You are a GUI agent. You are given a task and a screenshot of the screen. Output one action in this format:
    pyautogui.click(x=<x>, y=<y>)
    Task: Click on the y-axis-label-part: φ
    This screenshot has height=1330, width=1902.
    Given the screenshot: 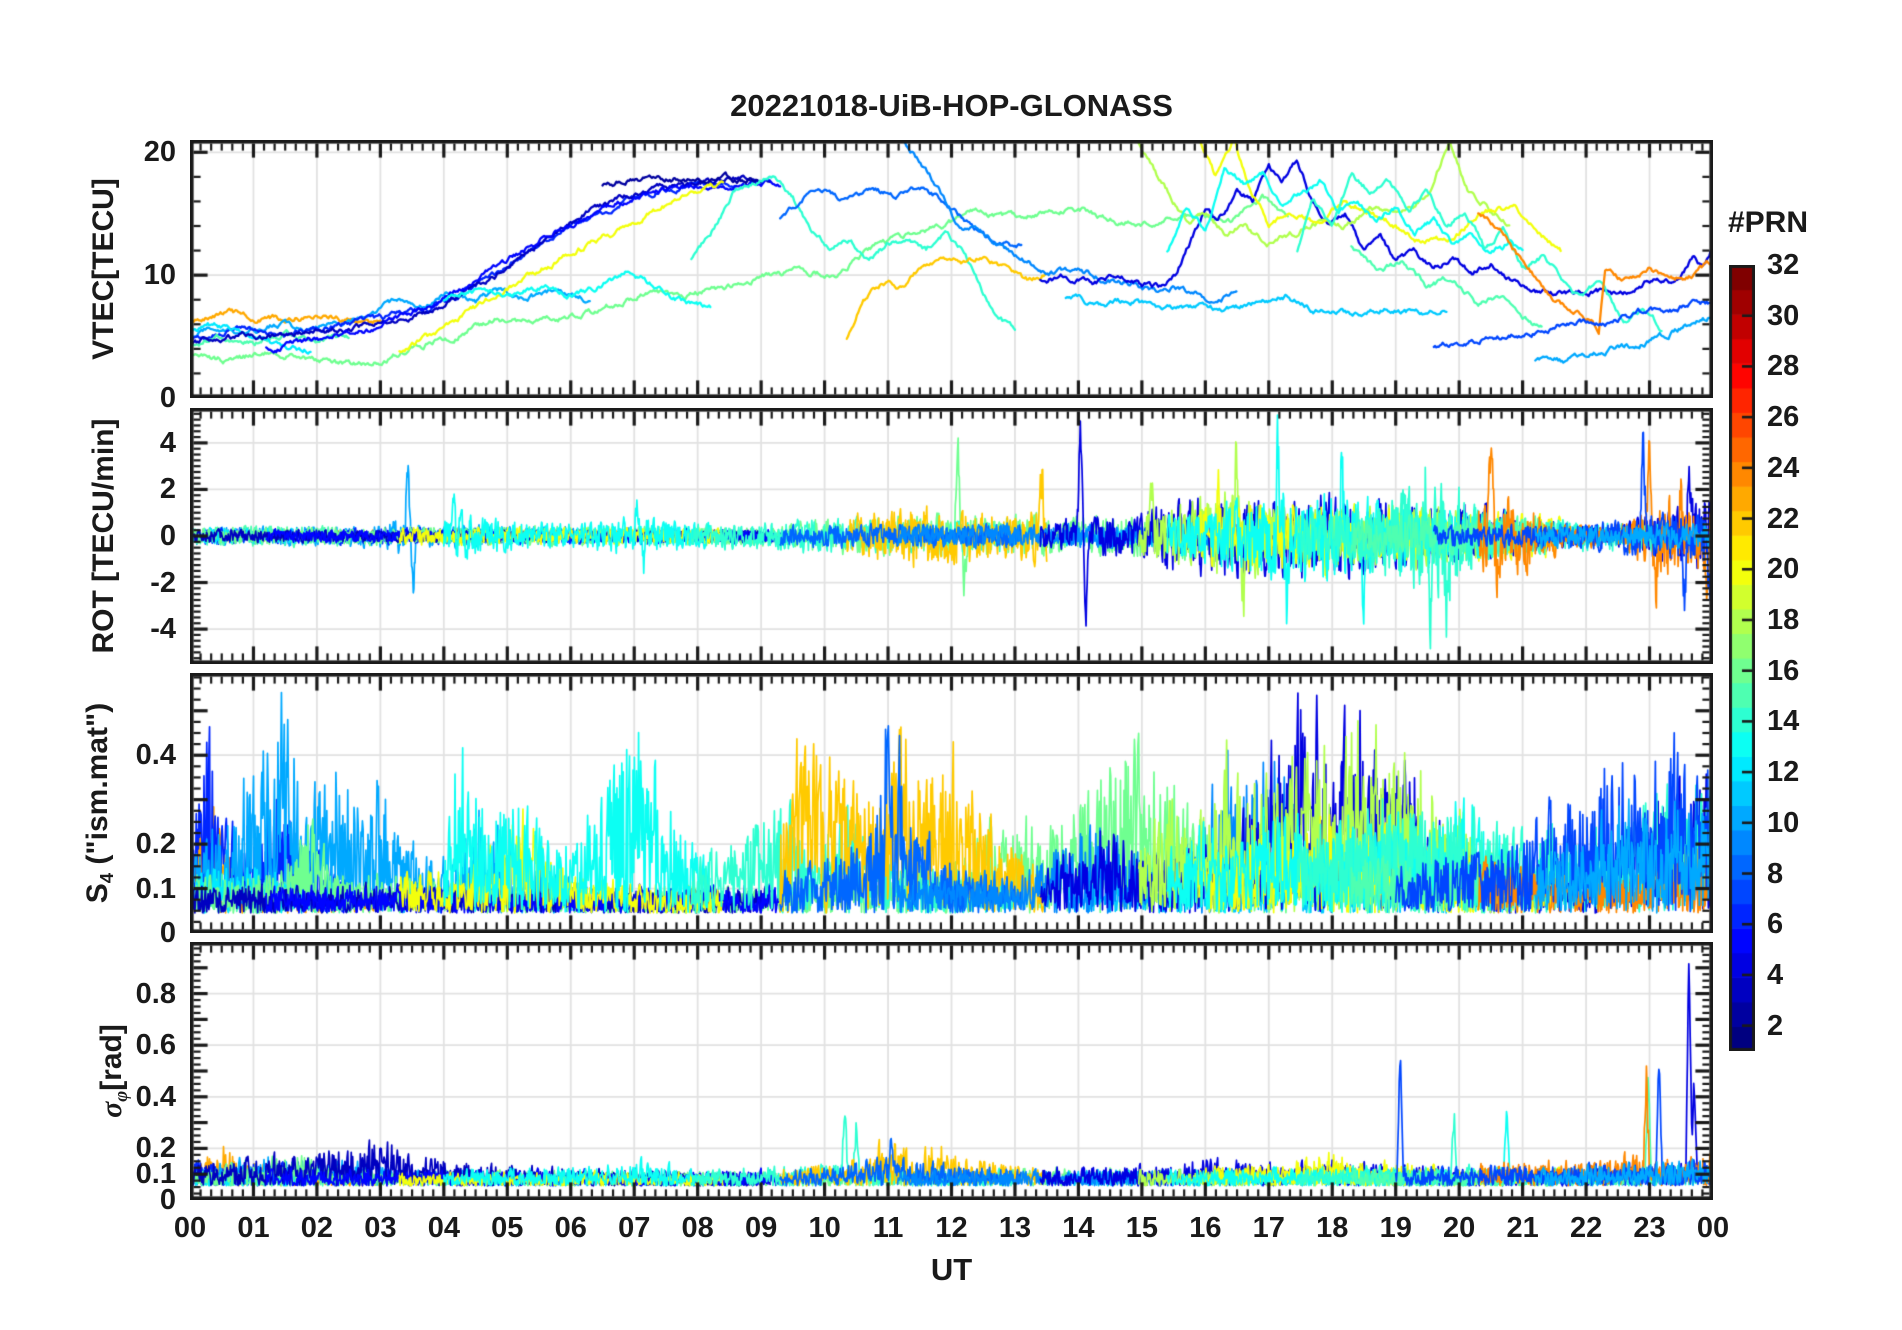 What is the action you would take?
    pyautogui.click(x=121, y=1096)
    